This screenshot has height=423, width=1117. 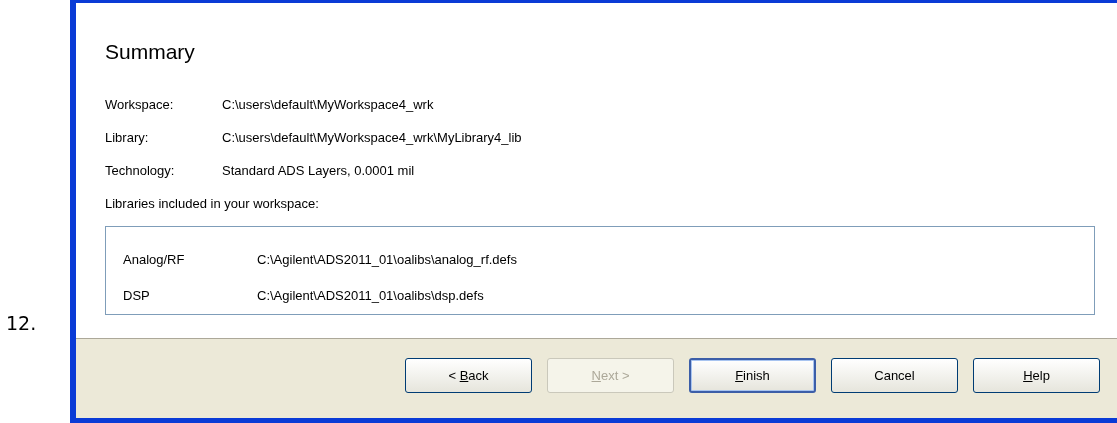 What do you see at coordinates (212, 203) in the screenshot?
I see `libraries-caption: Libraries included in your workspace:` at bounding box center [212, 203].